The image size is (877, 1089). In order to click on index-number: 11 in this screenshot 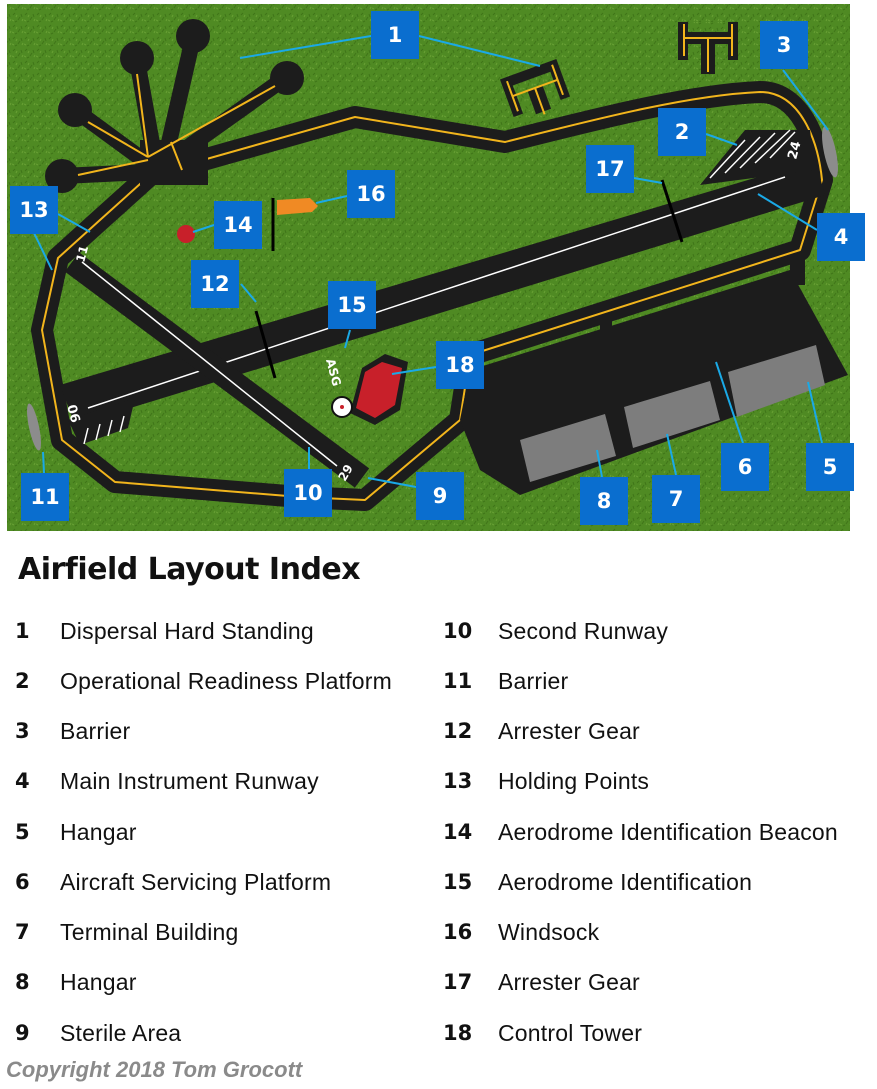, I will do `click(458, 681)`.